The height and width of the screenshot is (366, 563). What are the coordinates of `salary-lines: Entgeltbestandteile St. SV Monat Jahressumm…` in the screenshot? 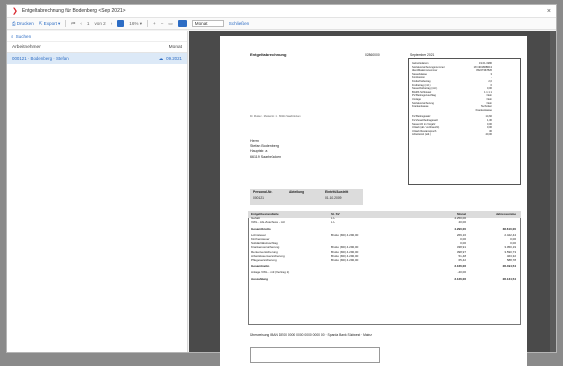 It's located at (385, 246).